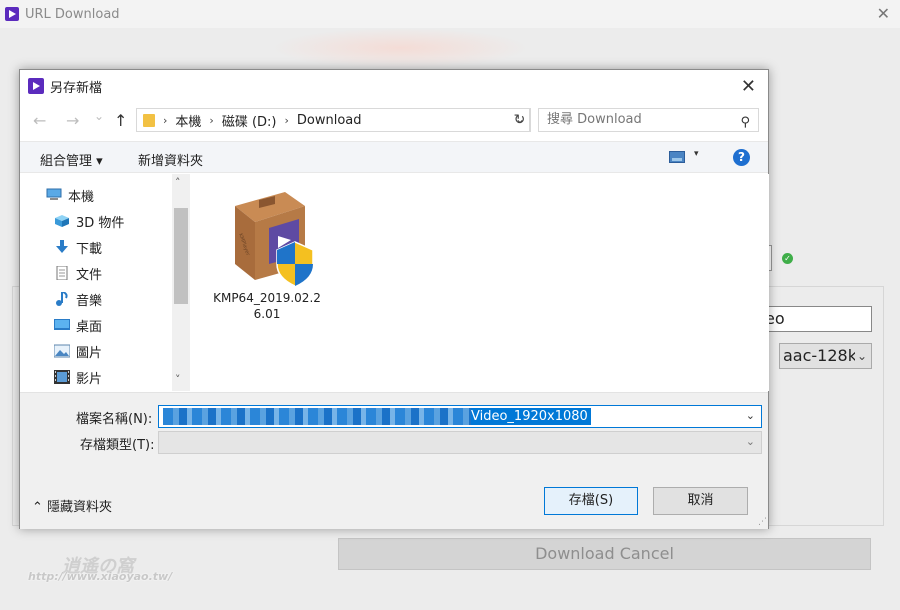 This screenshot has width=900, height=610. I want to click on videos-icon, so click(62, 377).